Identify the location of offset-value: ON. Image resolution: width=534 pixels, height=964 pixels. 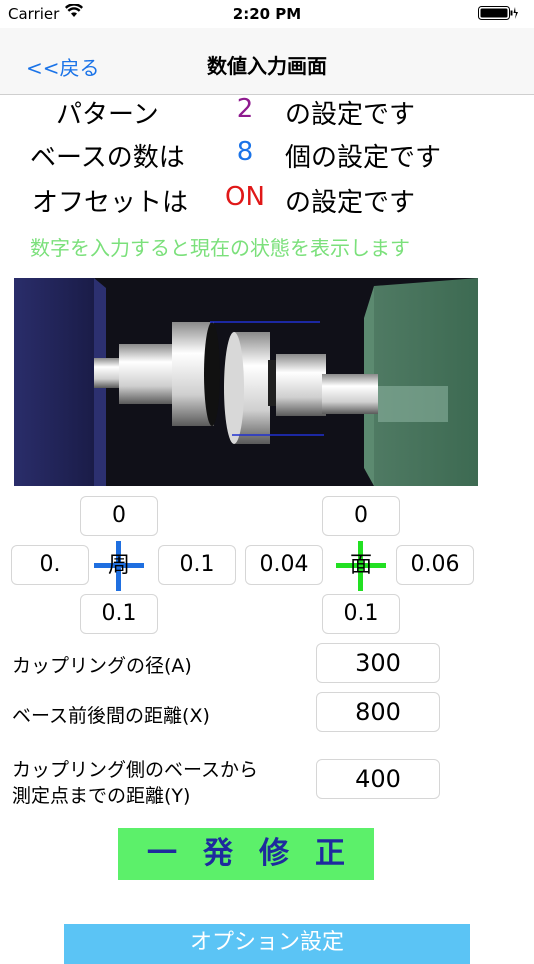
(245, 197).